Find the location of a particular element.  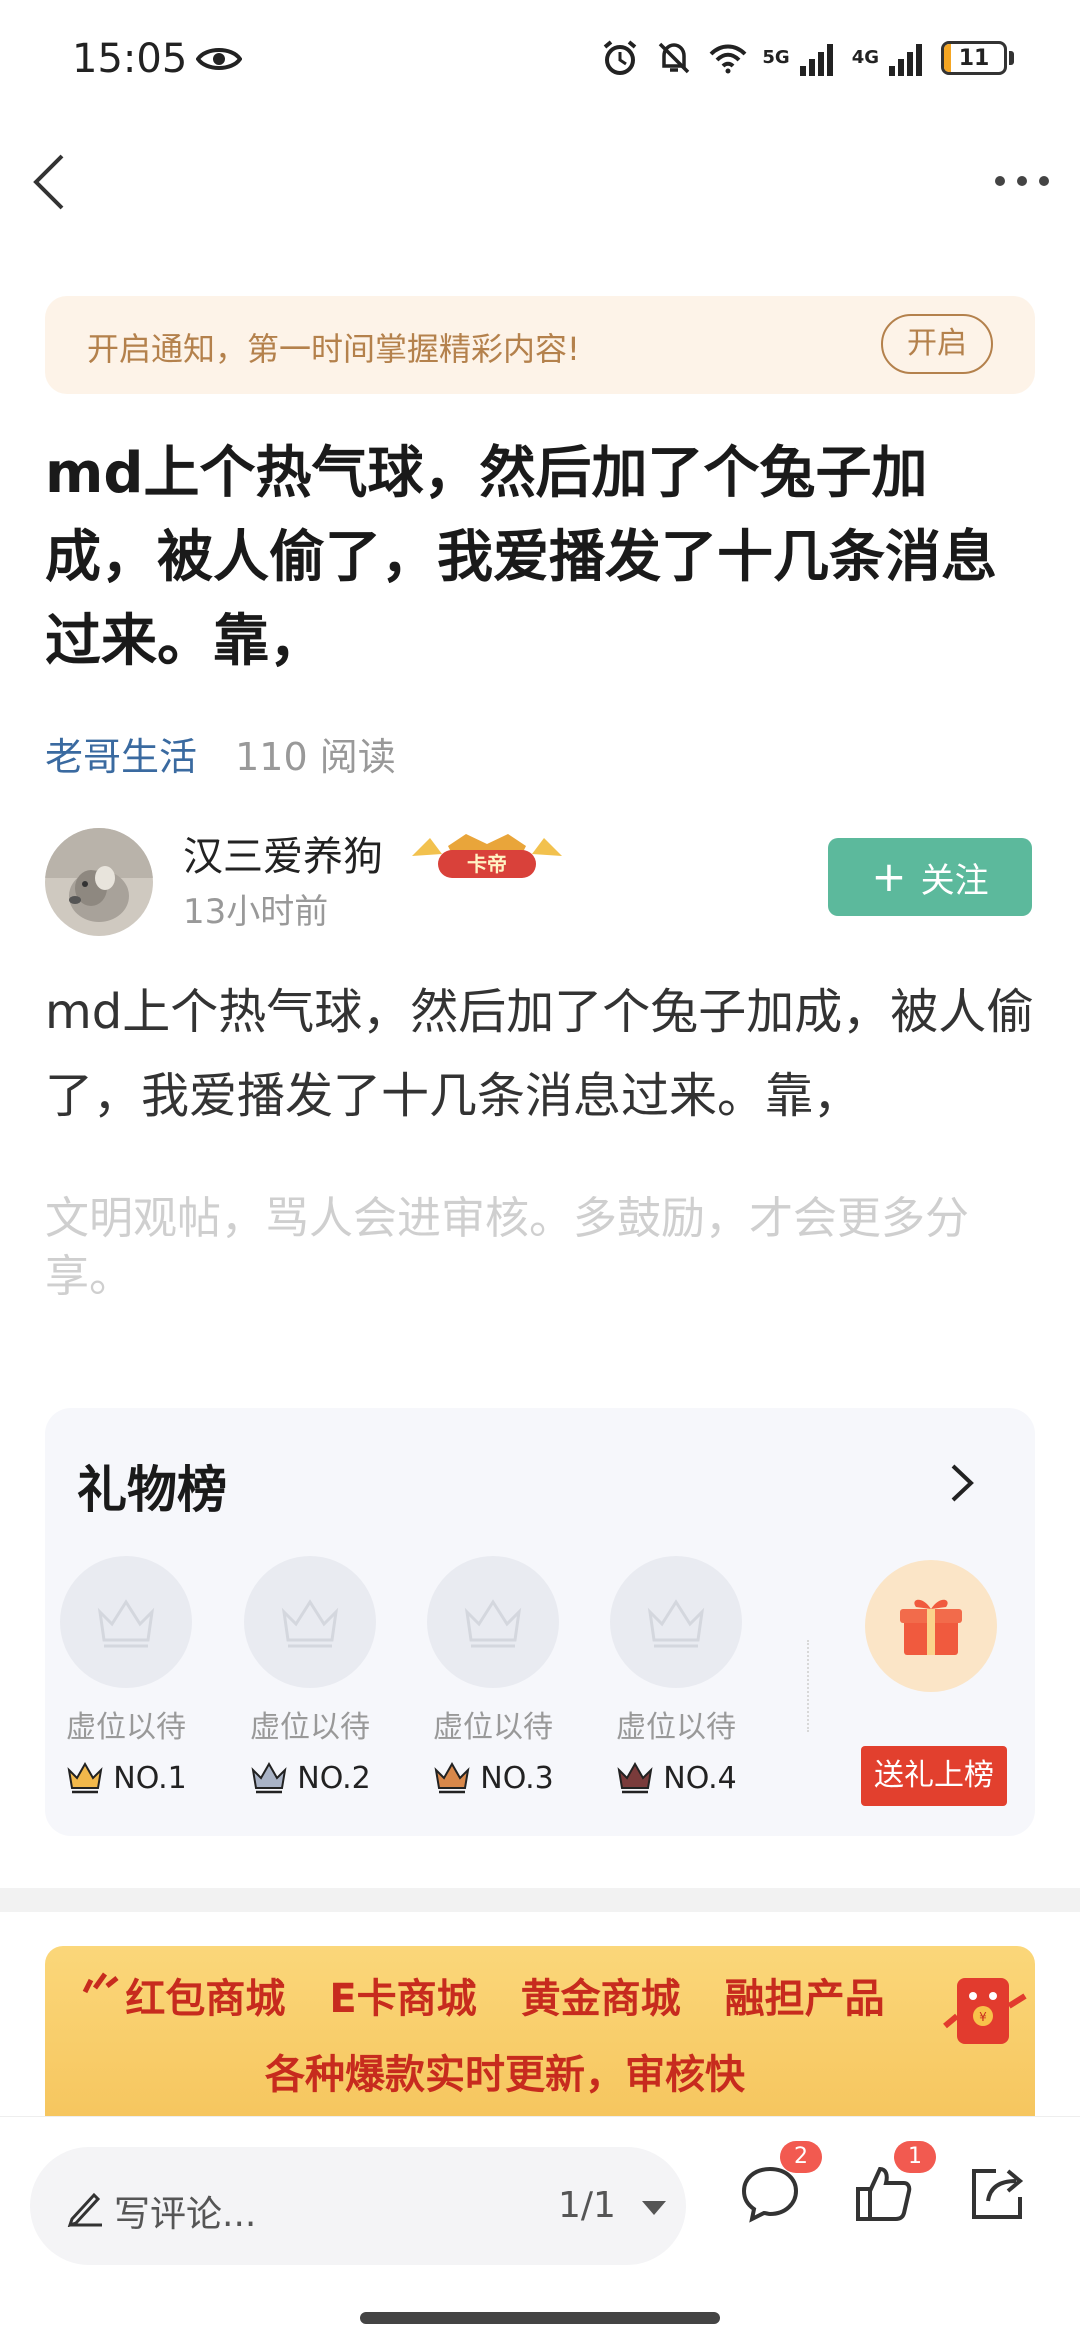

banner-items: 红包商城 E卡商城 黄金商城 融担产品 is located at coordinates (505, 1995).